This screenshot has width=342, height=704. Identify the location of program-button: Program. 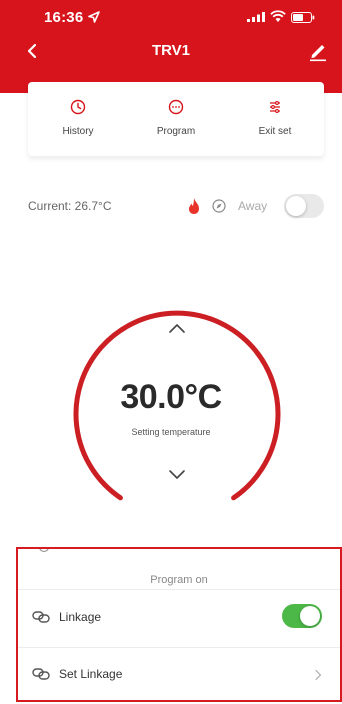
(176, 119).